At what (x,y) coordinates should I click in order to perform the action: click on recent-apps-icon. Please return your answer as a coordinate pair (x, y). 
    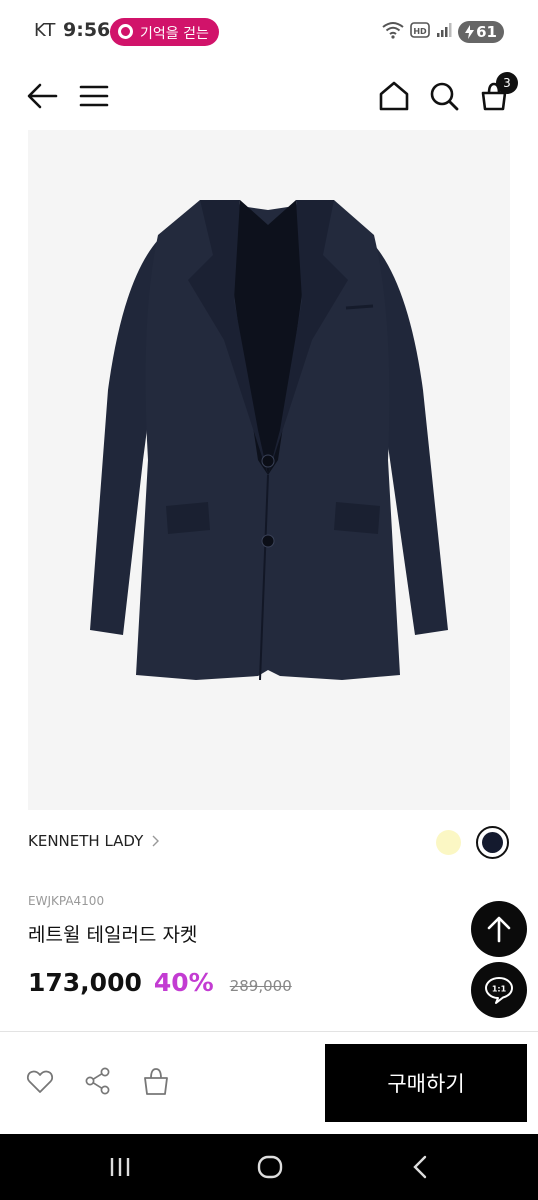
    Looking at the image, I should click on (120, 1167).